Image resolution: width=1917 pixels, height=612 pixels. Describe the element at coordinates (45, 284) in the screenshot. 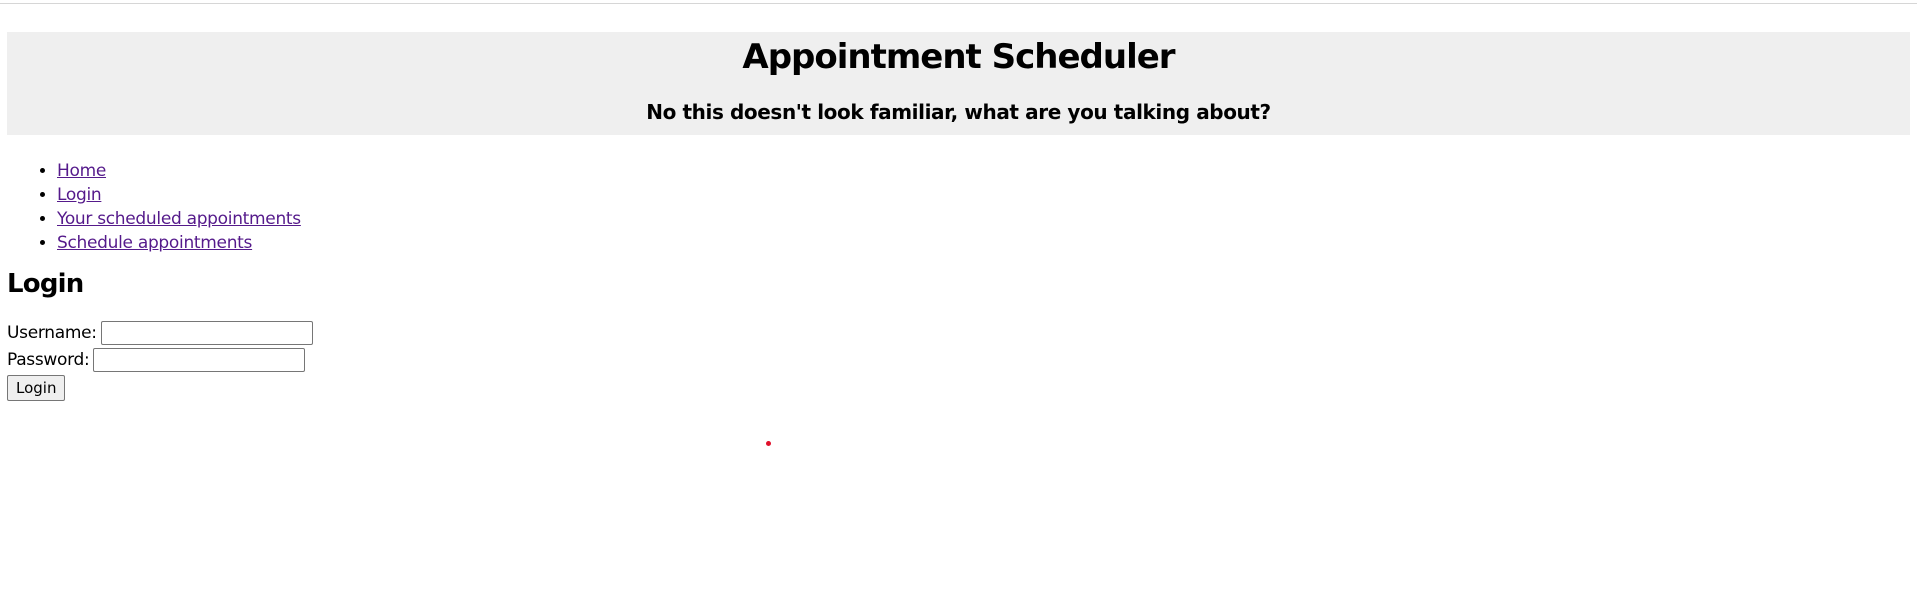

I see `login-heading: Login` at that location.